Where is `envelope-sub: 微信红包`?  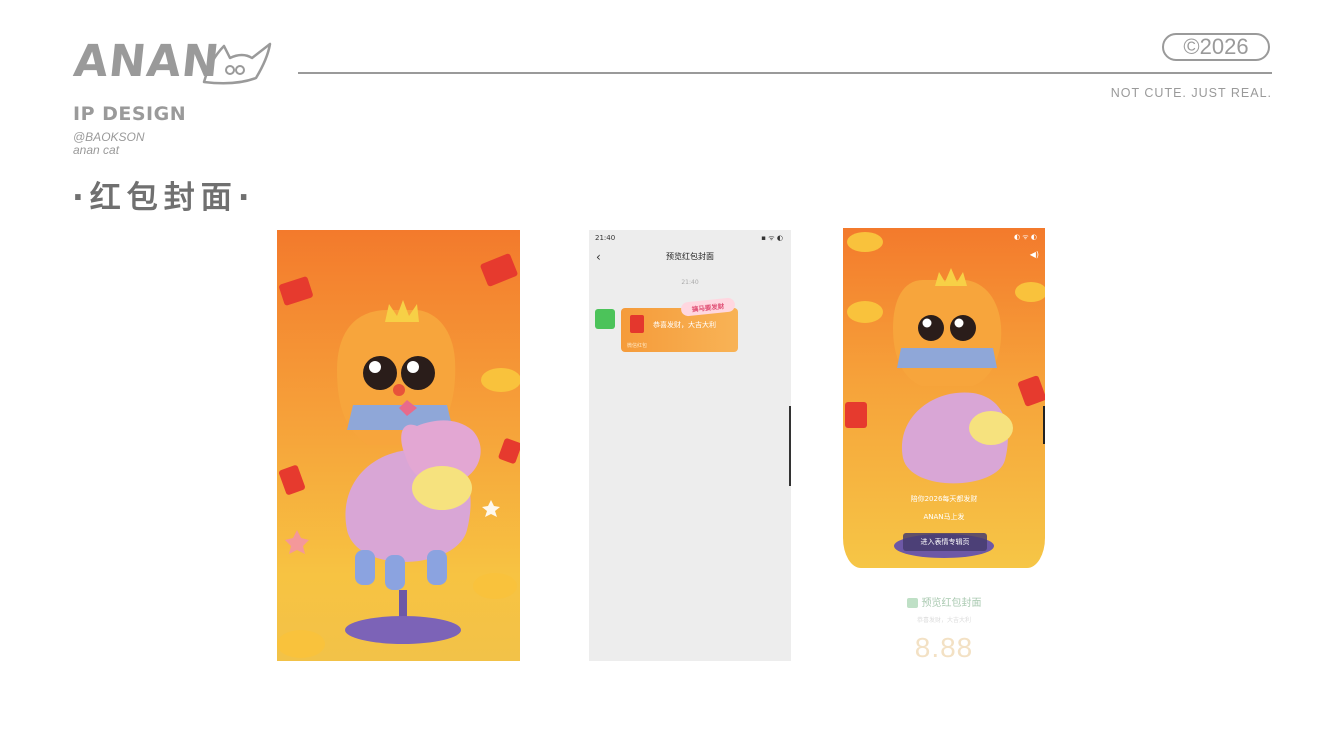 envelope-sub: 微信红包 is located at coordinates (637, 346).